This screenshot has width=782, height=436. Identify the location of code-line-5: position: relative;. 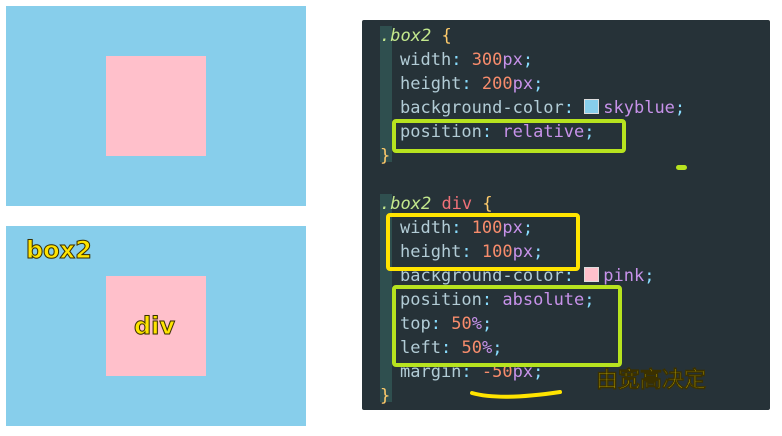
(497, 132).